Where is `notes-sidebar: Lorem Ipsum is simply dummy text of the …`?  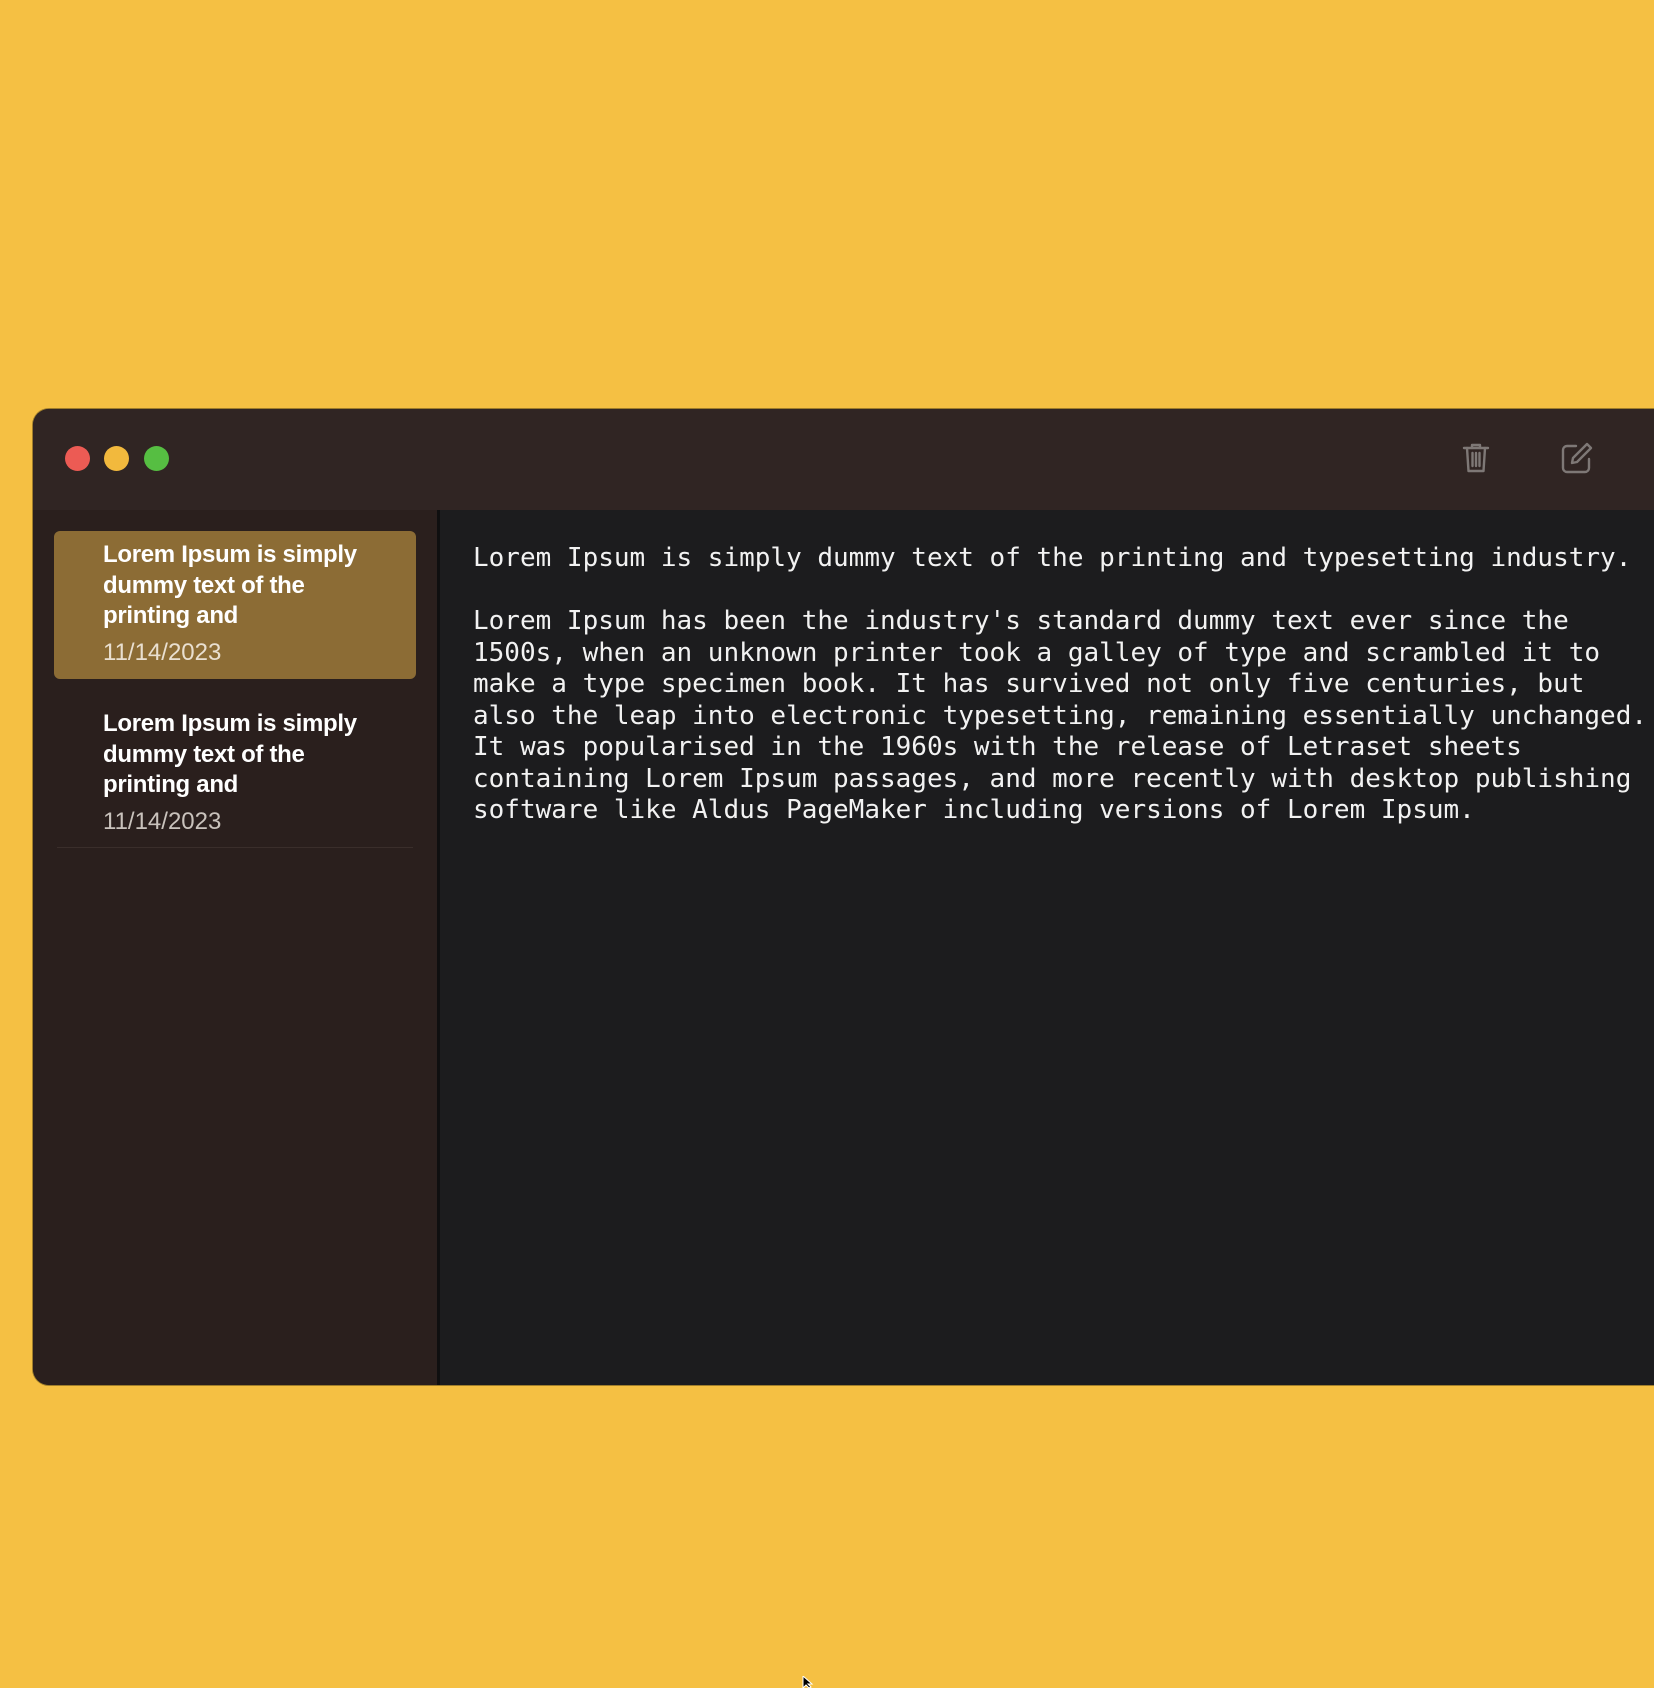 notes-sidebar: Lorem Ipsum is simply dummy text of the … is located at coordinates (236, 947).